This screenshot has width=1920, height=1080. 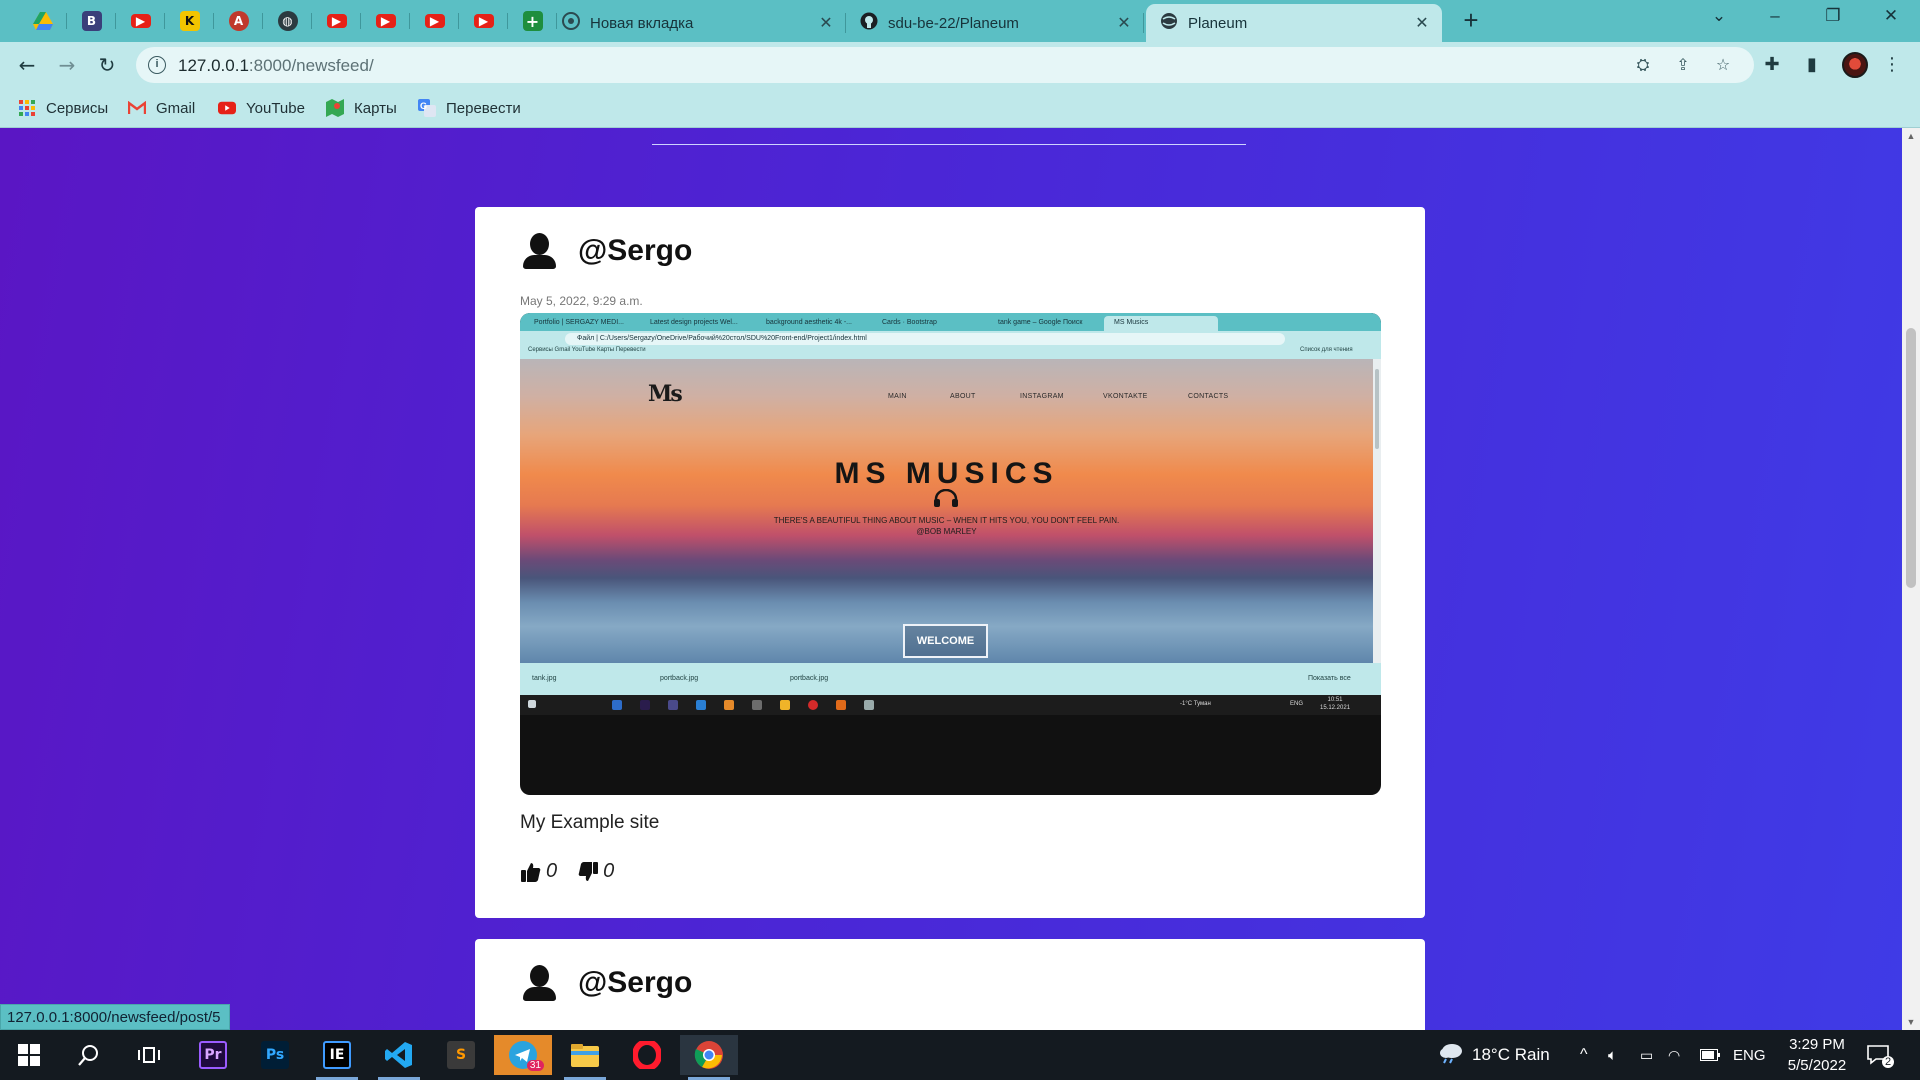 What do you see at coordinates (697, 23) in the screenshot?
I see `tab-new-tab: Новая вкладка ✕` at bounding box center [697, 23].